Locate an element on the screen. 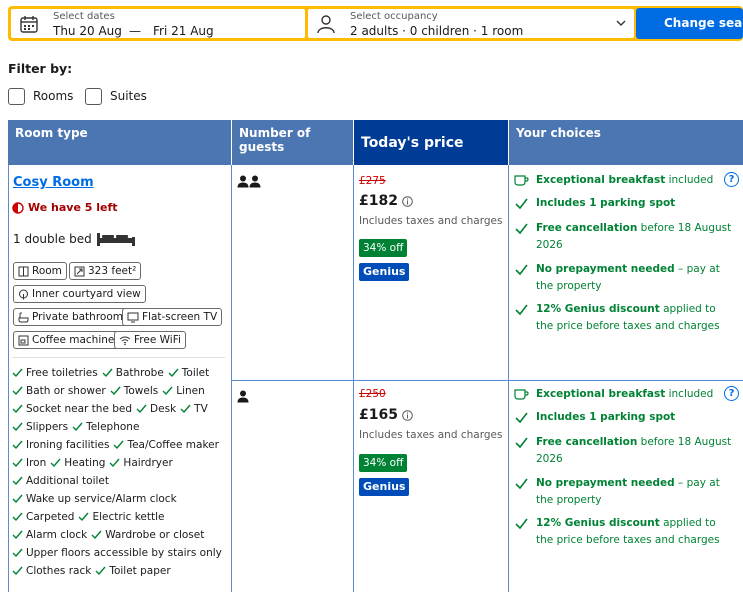  availability-badge: We have 5 left is located at coordinates (65, 207).